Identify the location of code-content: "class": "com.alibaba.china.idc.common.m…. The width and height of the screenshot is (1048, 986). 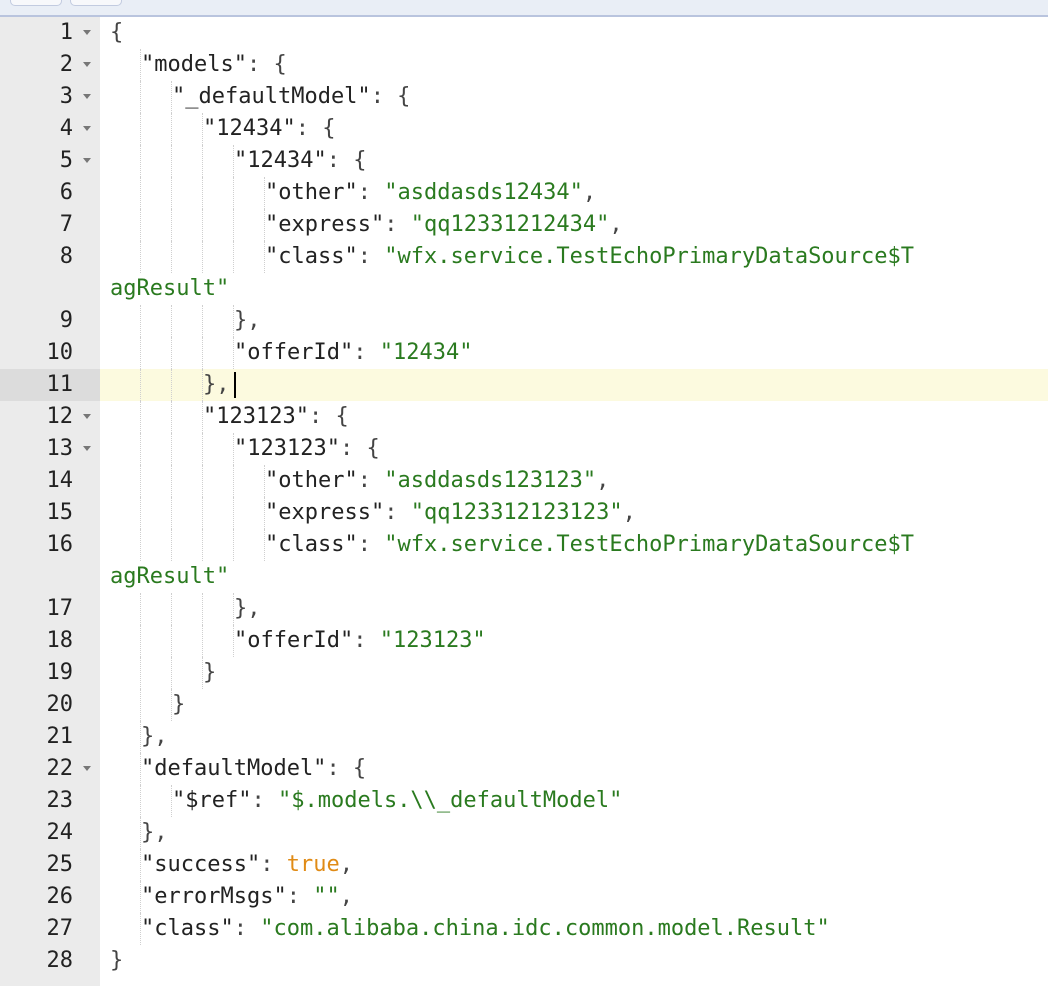
(574, 929).